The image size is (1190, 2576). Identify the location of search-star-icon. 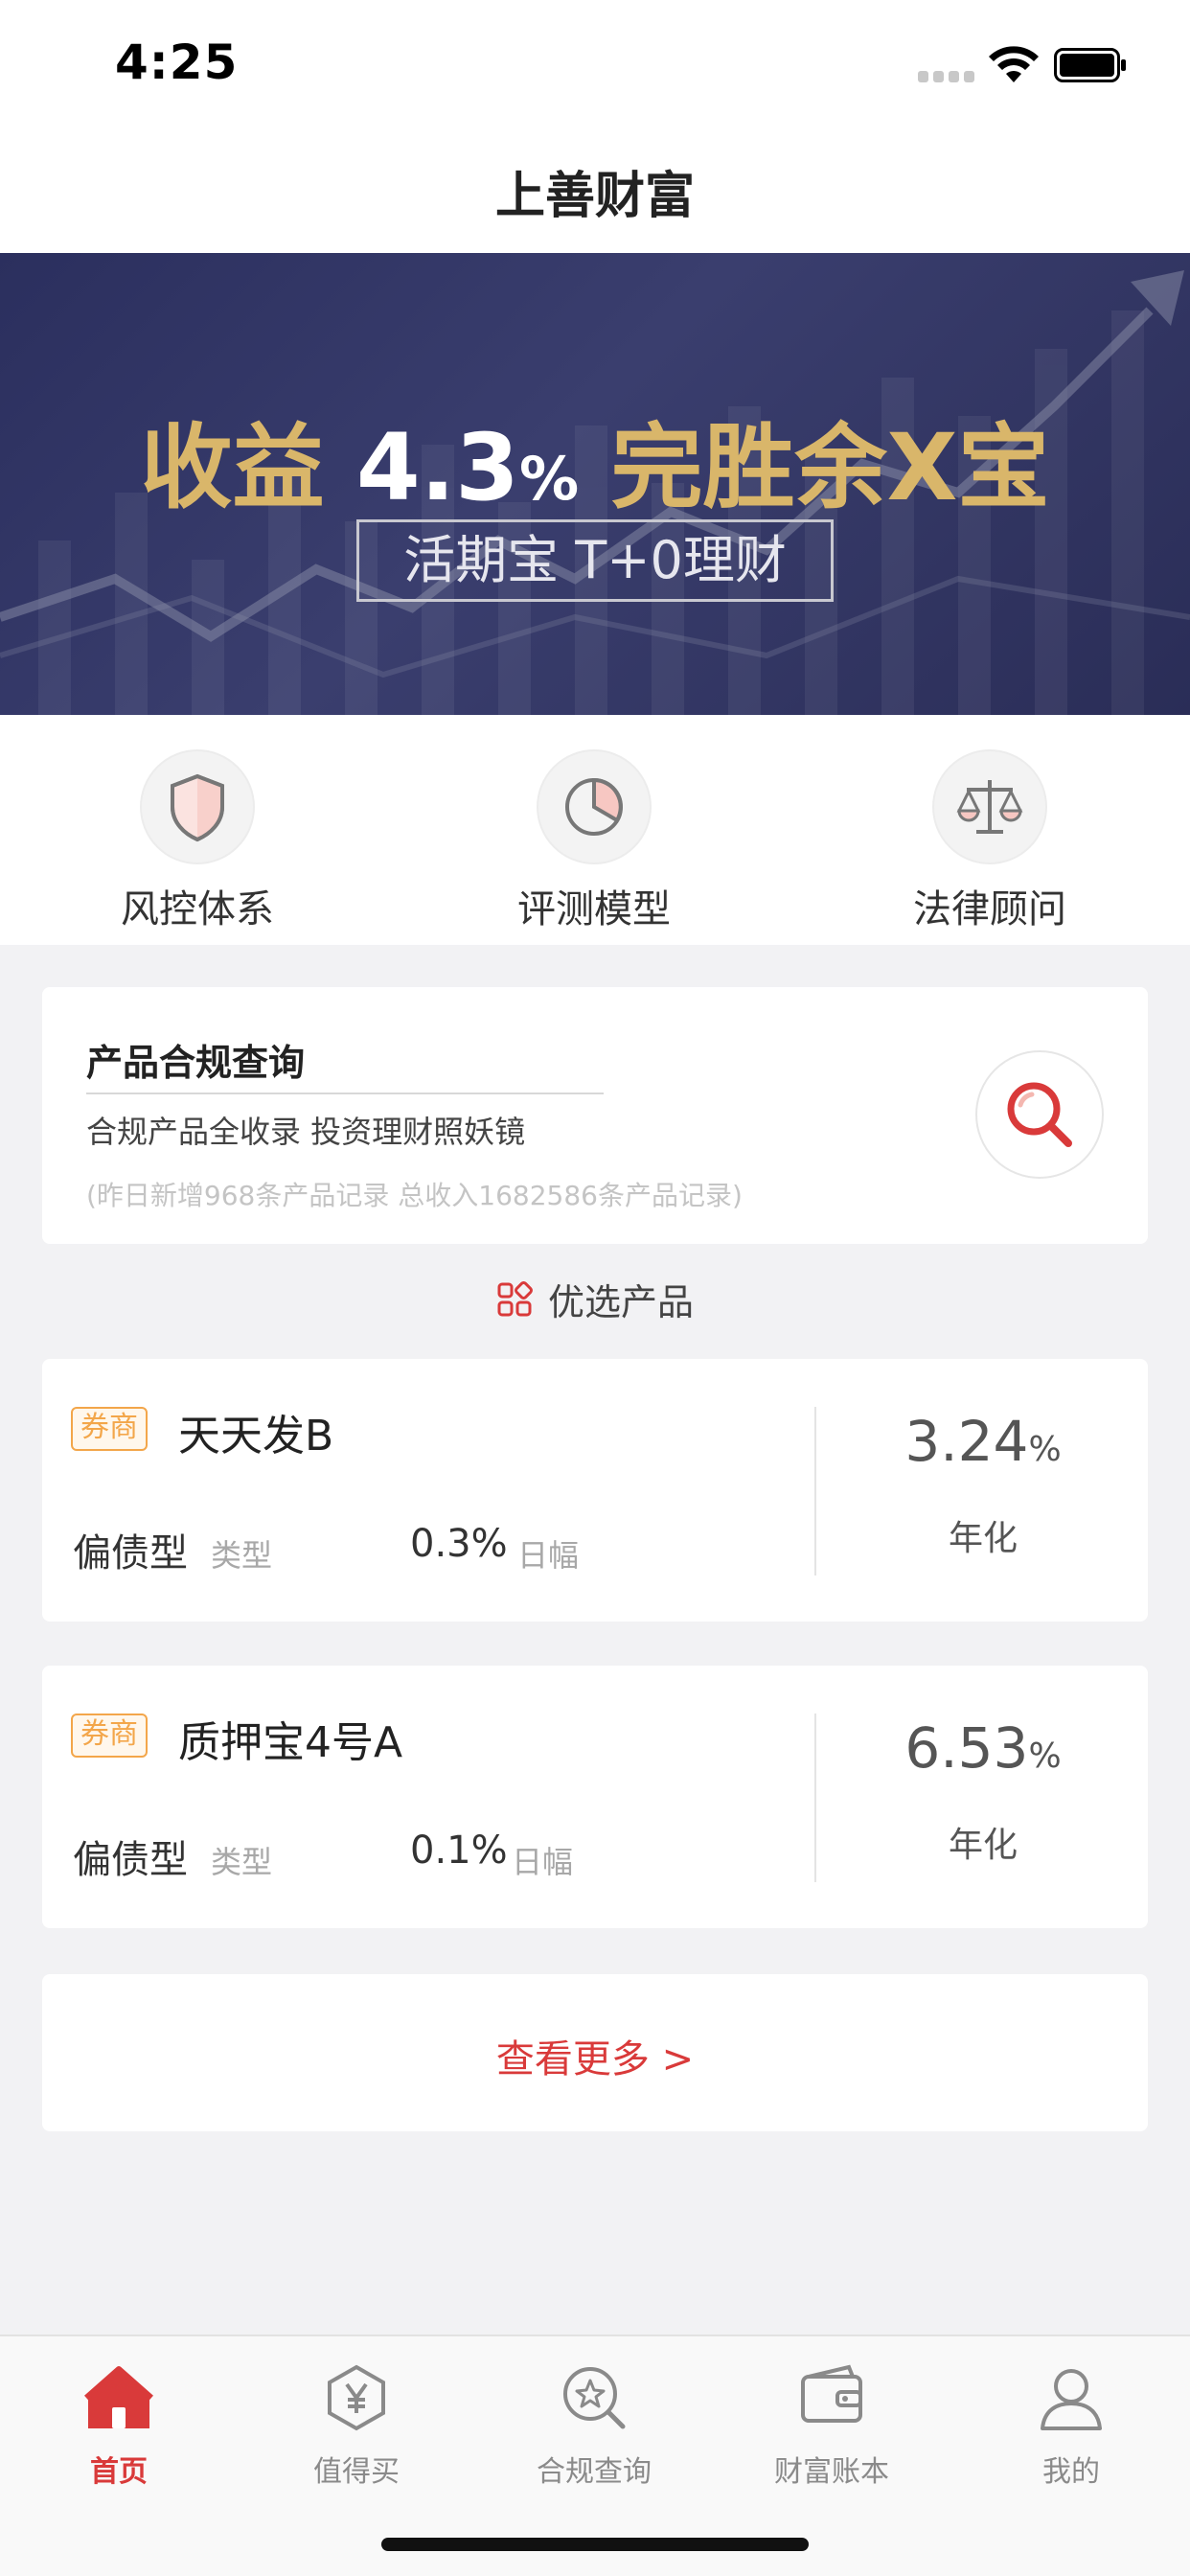
(594, 2398).